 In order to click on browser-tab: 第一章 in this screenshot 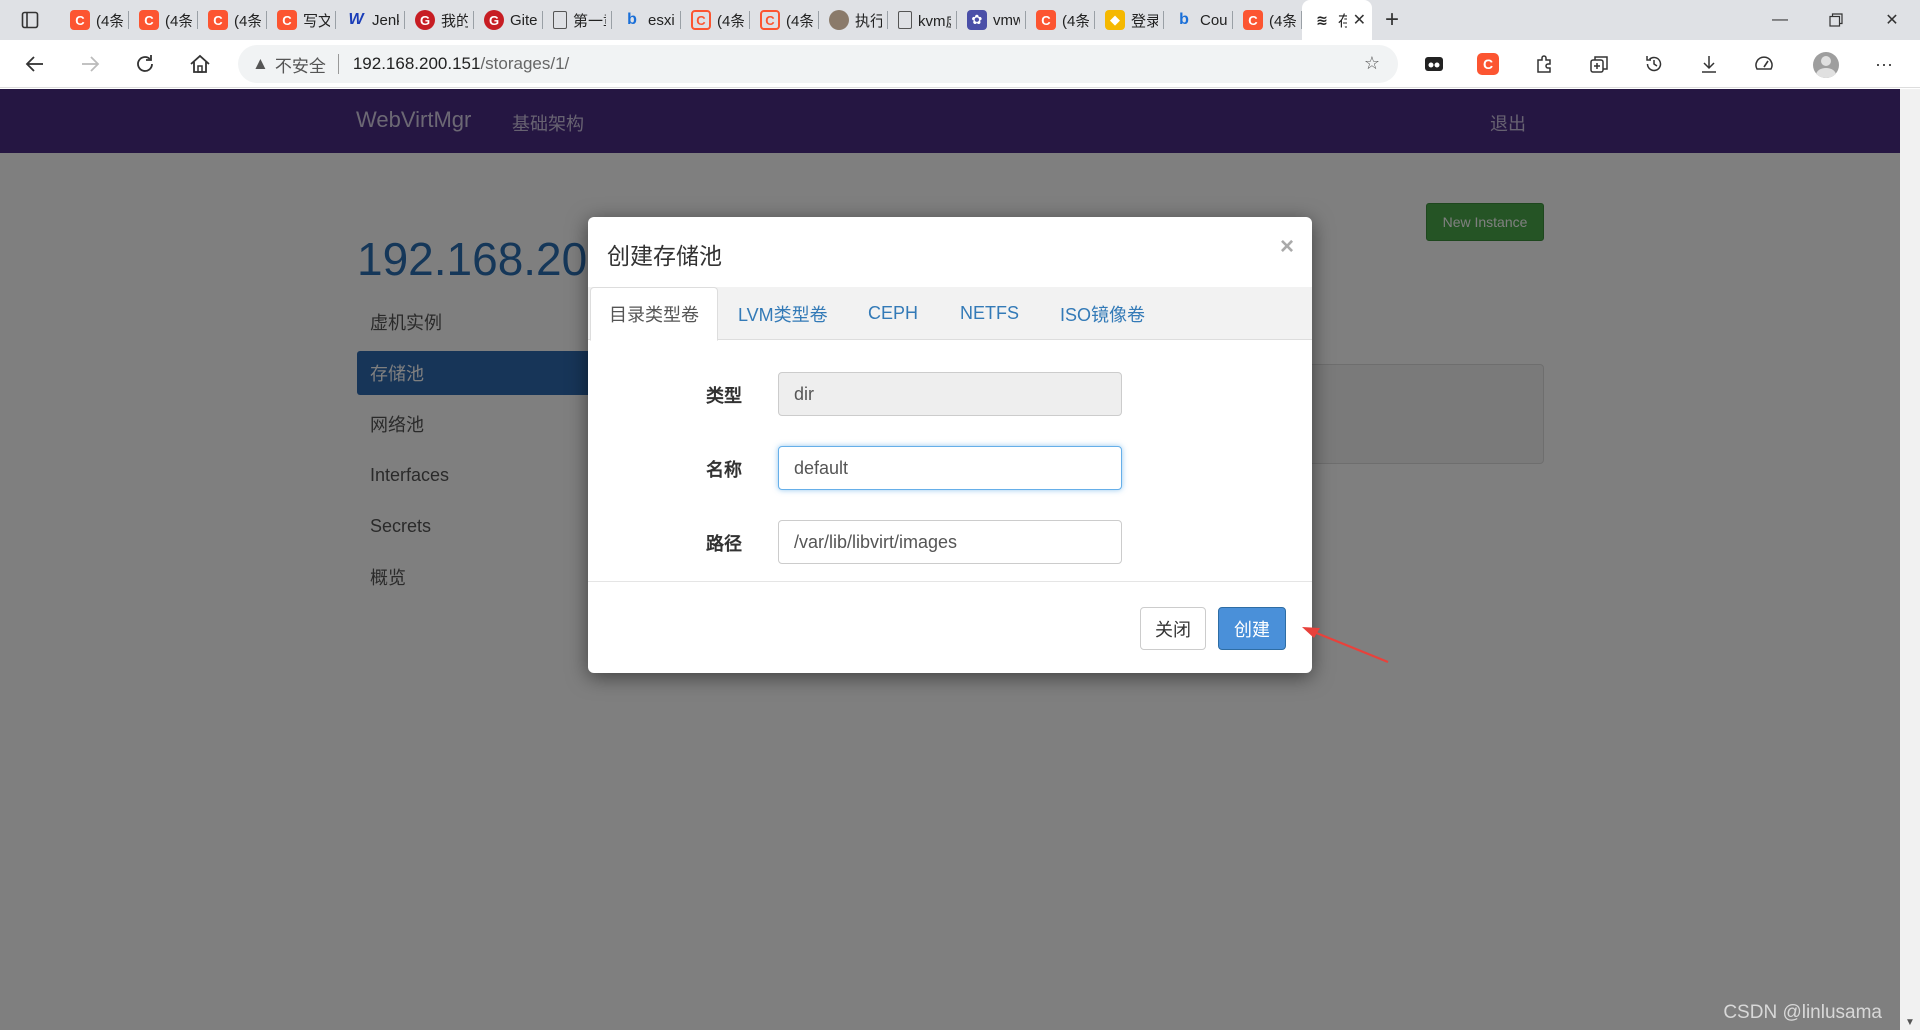, I will do `click(577, 20)`.